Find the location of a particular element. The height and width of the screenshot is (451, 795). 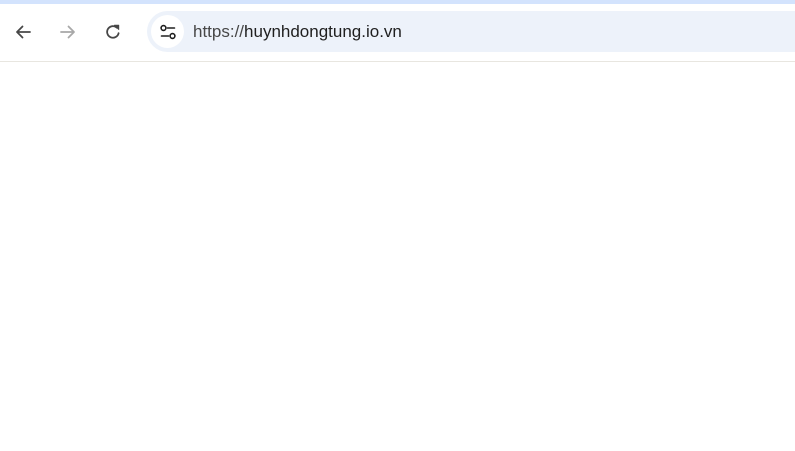

arrow-right-icon is located at coordinates (67, 32).